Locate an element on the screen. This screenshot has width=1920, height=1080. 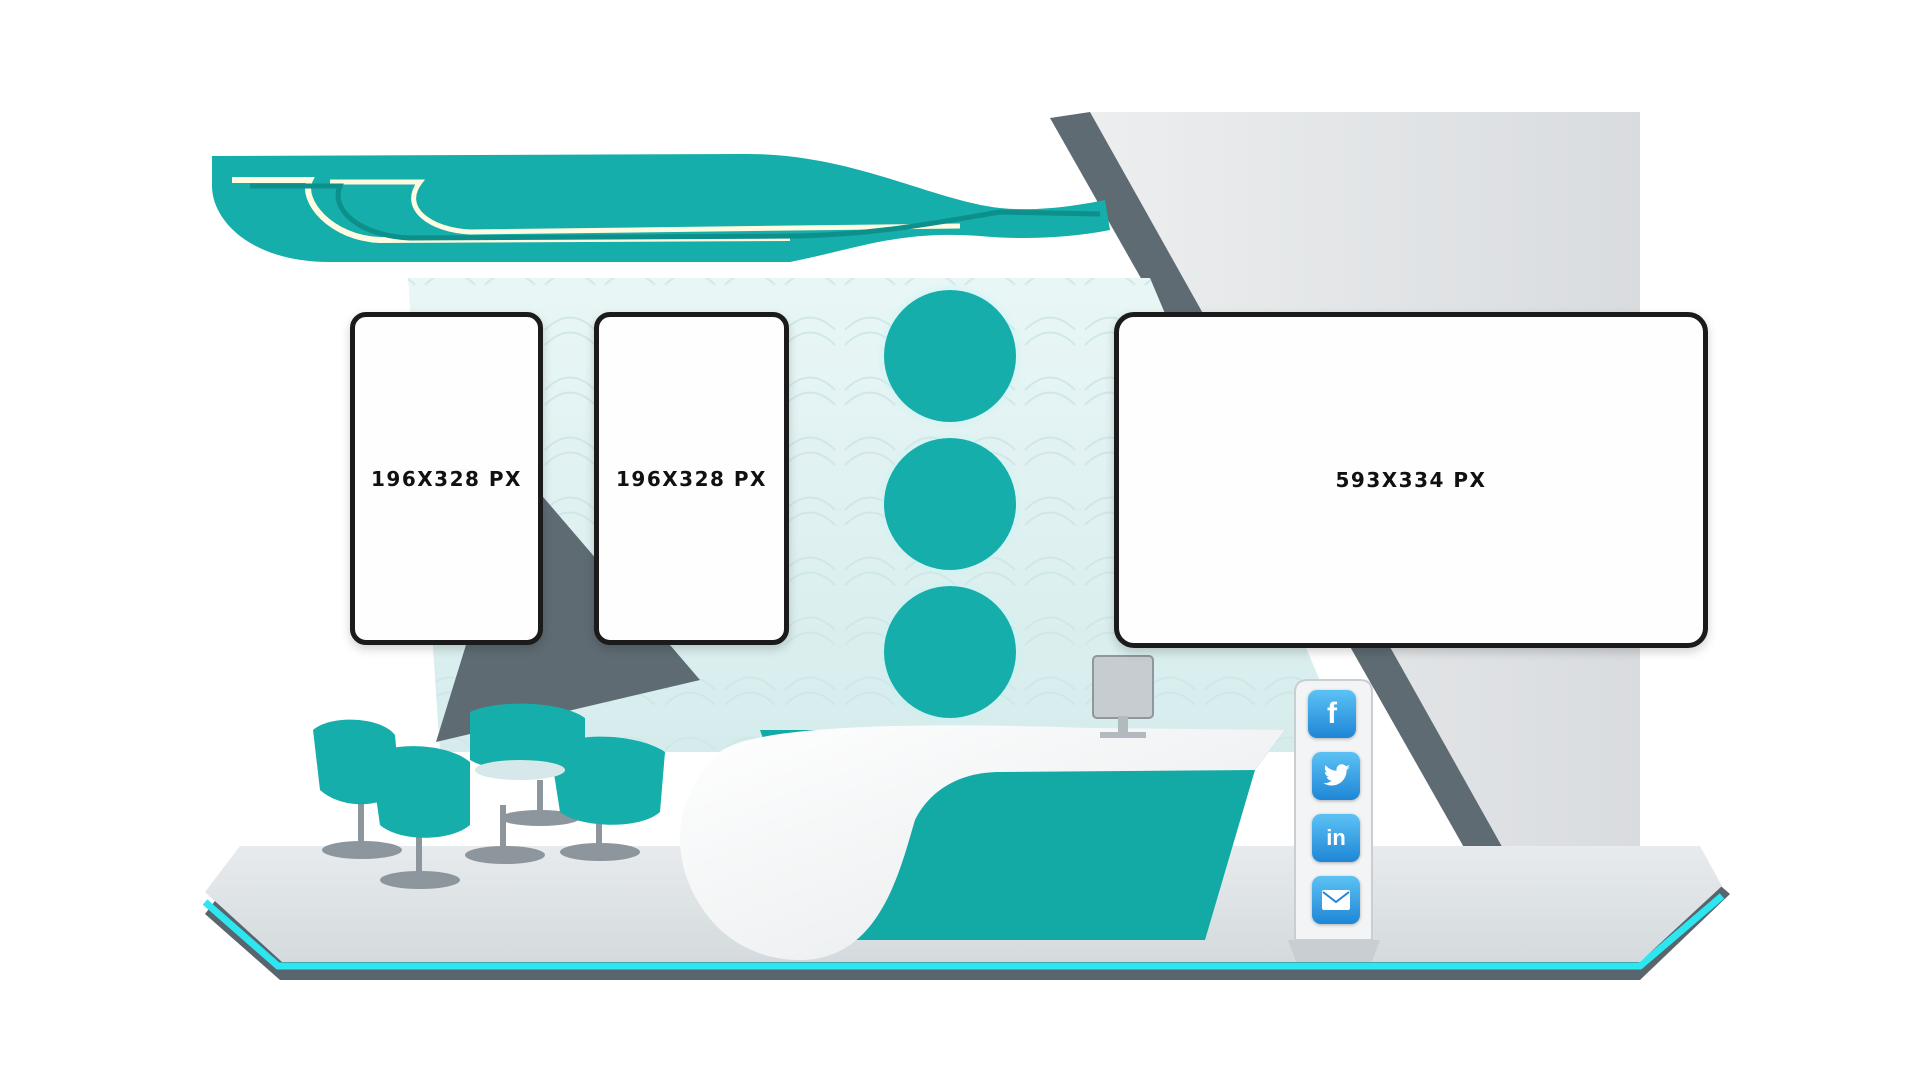
facebook-icon: f is located at coordinates (1332, 714).